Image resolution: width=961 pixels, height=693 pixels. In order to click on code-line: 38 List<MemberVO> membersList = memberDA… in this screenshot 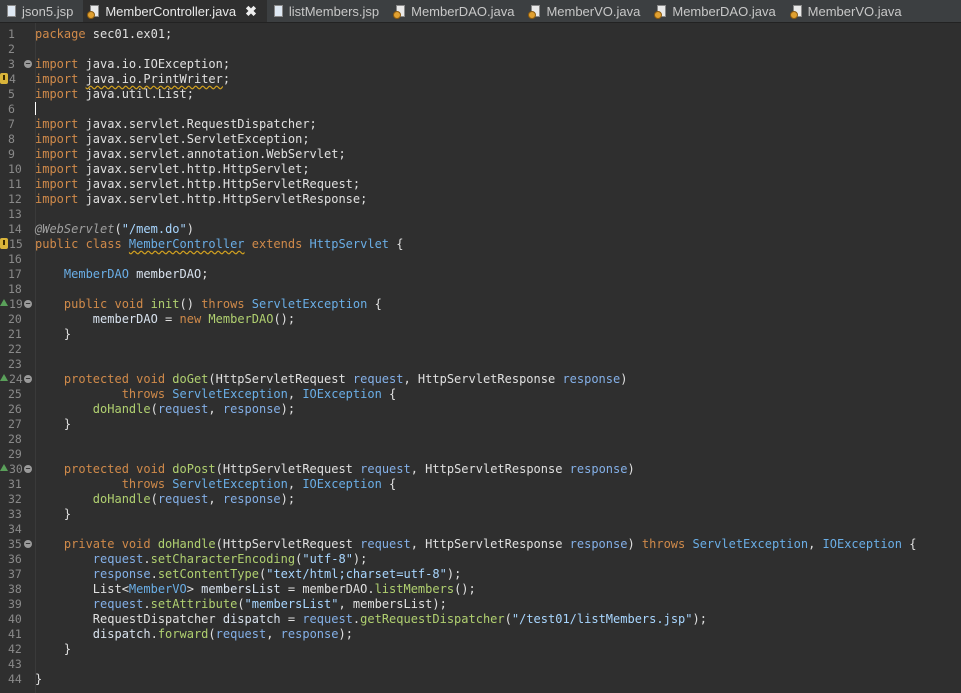, I will do `click(480, 589)`.